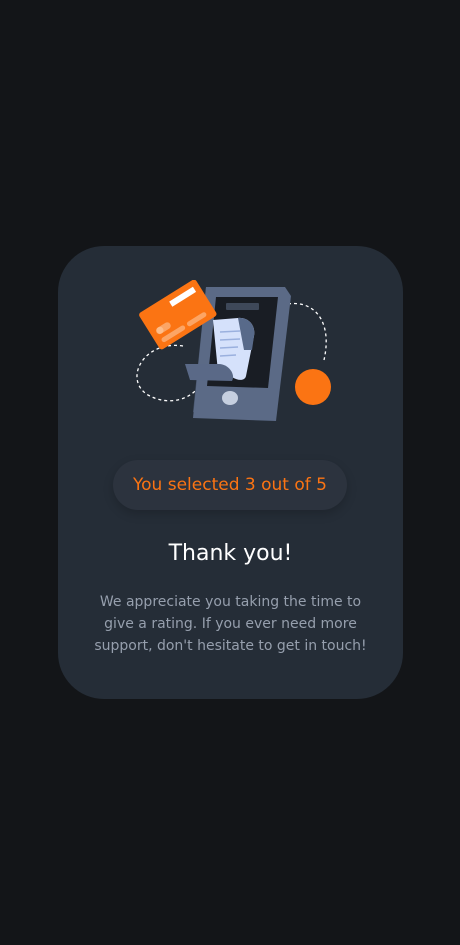 The width and height of the screenshot is (460, 945). I want to click on phone-home-button, so click(230, 398).